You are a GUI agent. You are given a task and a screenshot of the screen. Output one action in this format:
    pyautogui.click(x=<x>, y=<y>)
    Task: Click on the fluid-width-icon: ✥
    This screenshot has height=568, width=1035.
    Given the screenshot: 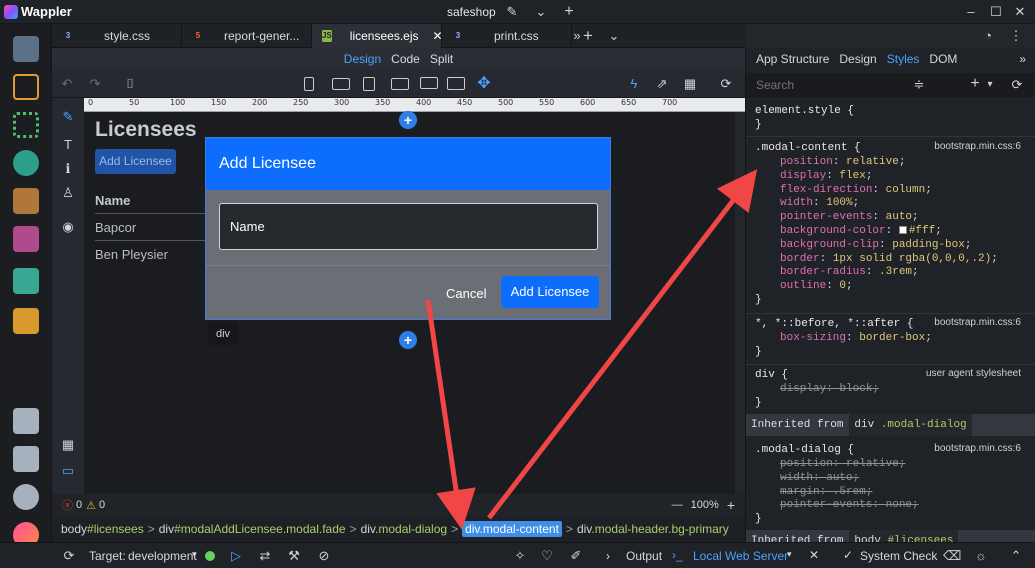 What is the action you would take?
    pyautogui.click(x=484, y=84)
    